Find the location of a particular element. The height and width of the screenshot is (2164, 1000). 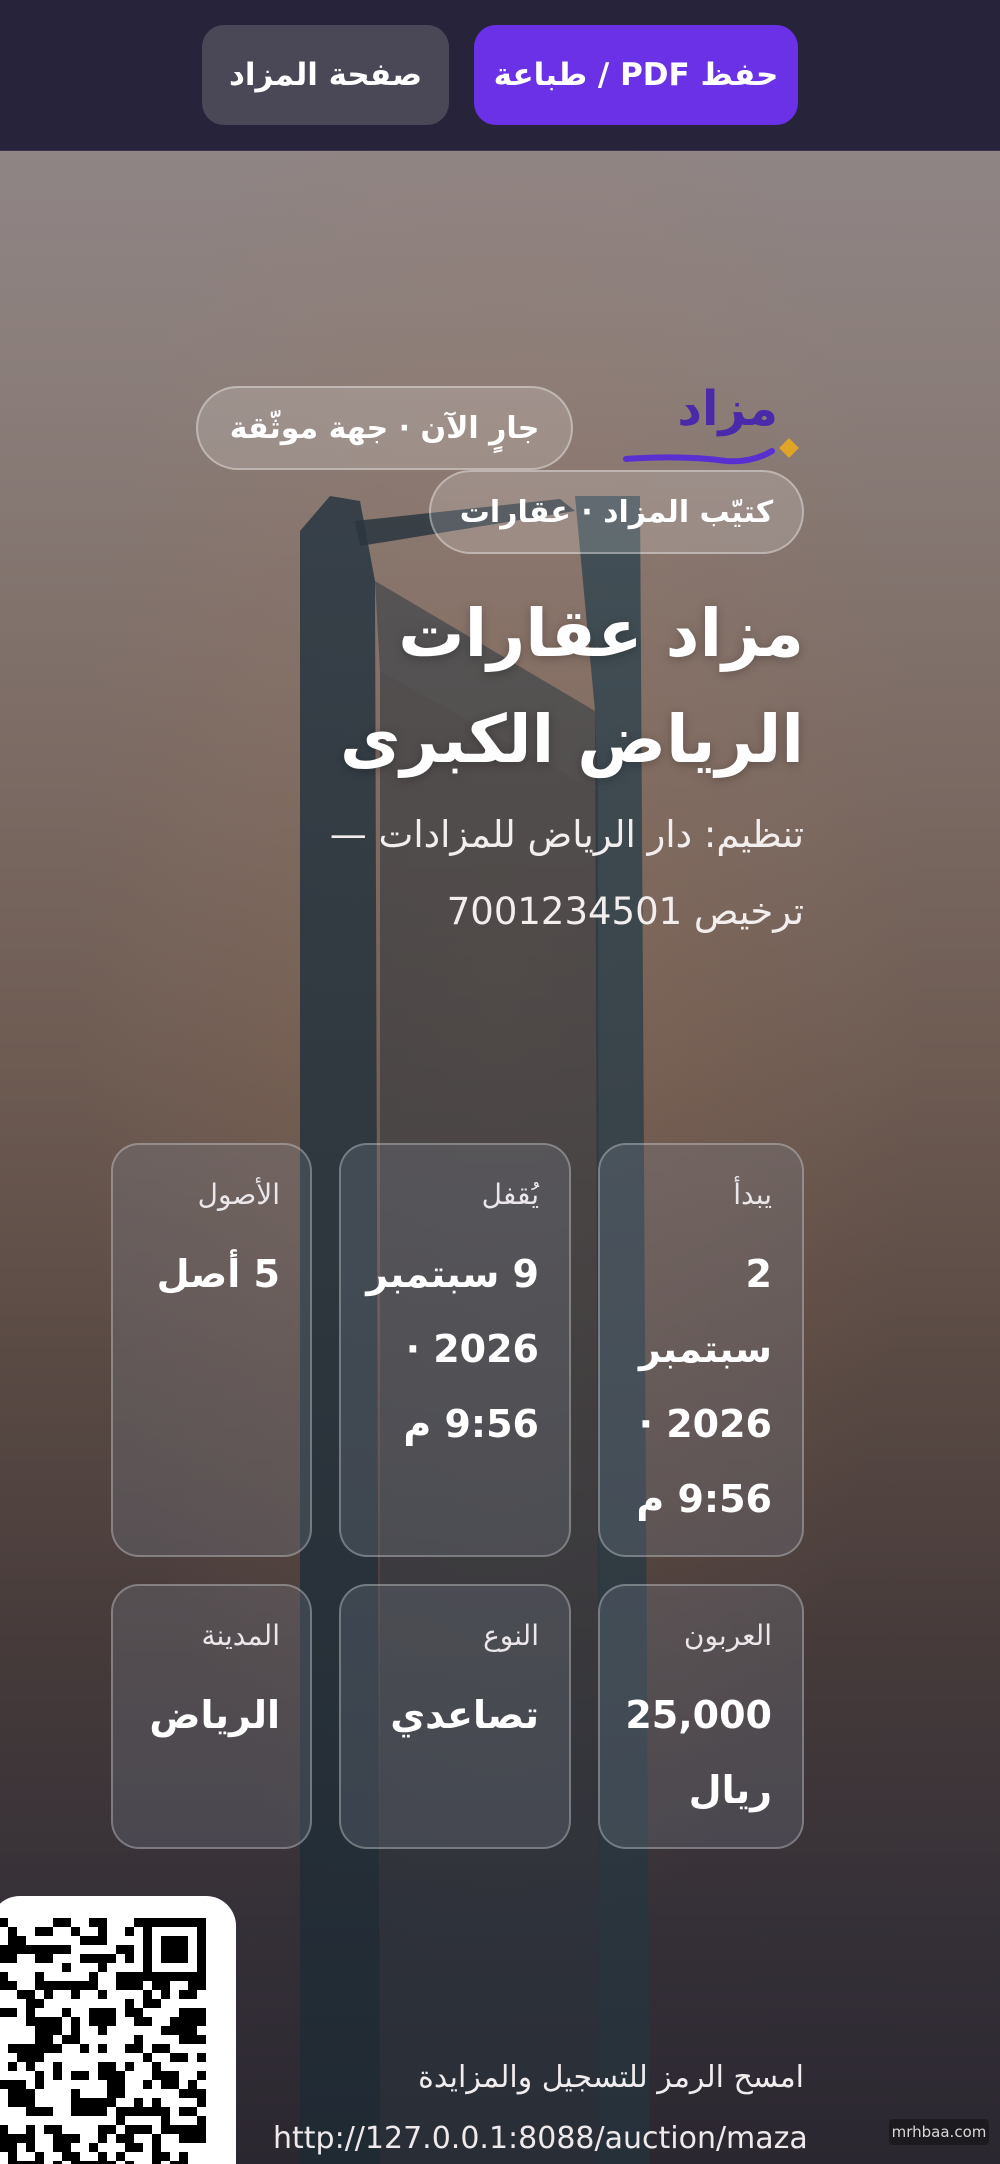

save-pdf-print-button: حفظ PDF / طباعة is located at coordinates (636, 75).